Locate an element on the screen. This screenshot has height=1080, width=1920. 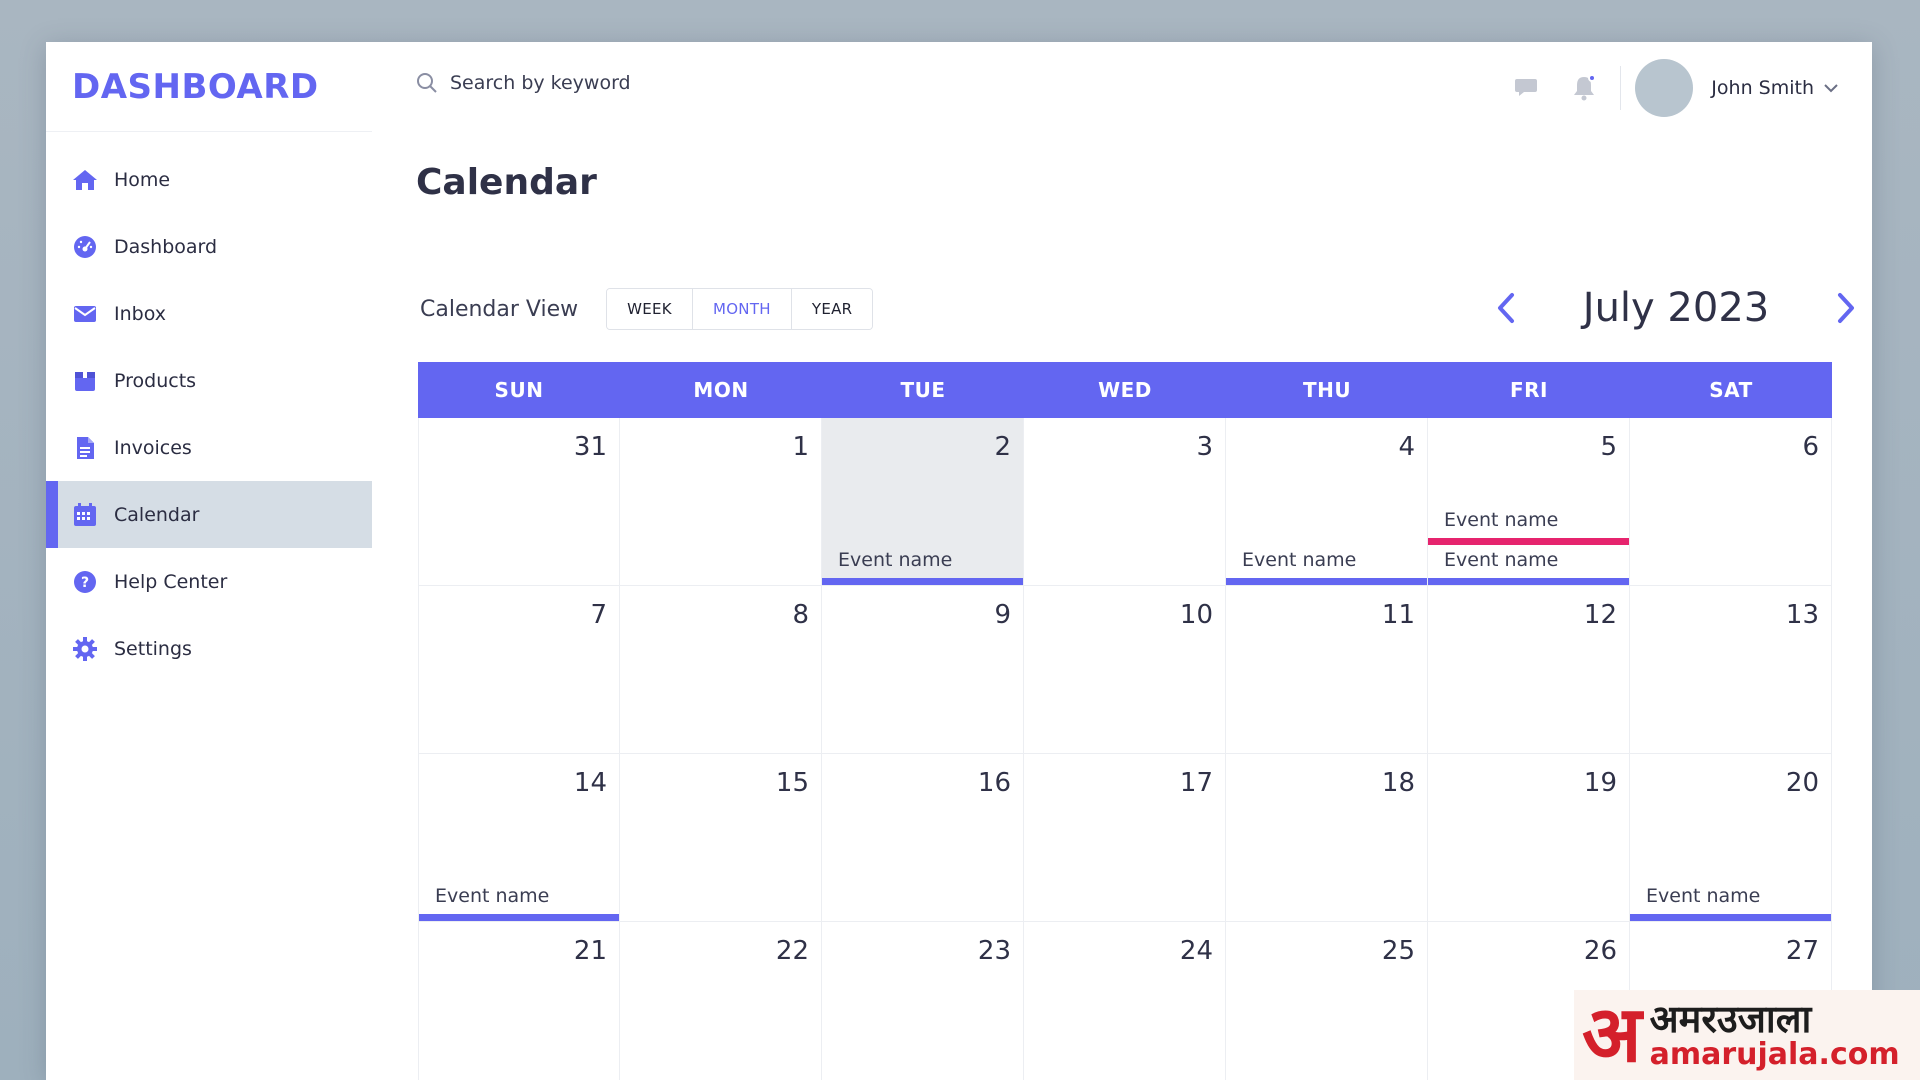
calendar-day-cell: 8 is located at coordinates (721, 670).